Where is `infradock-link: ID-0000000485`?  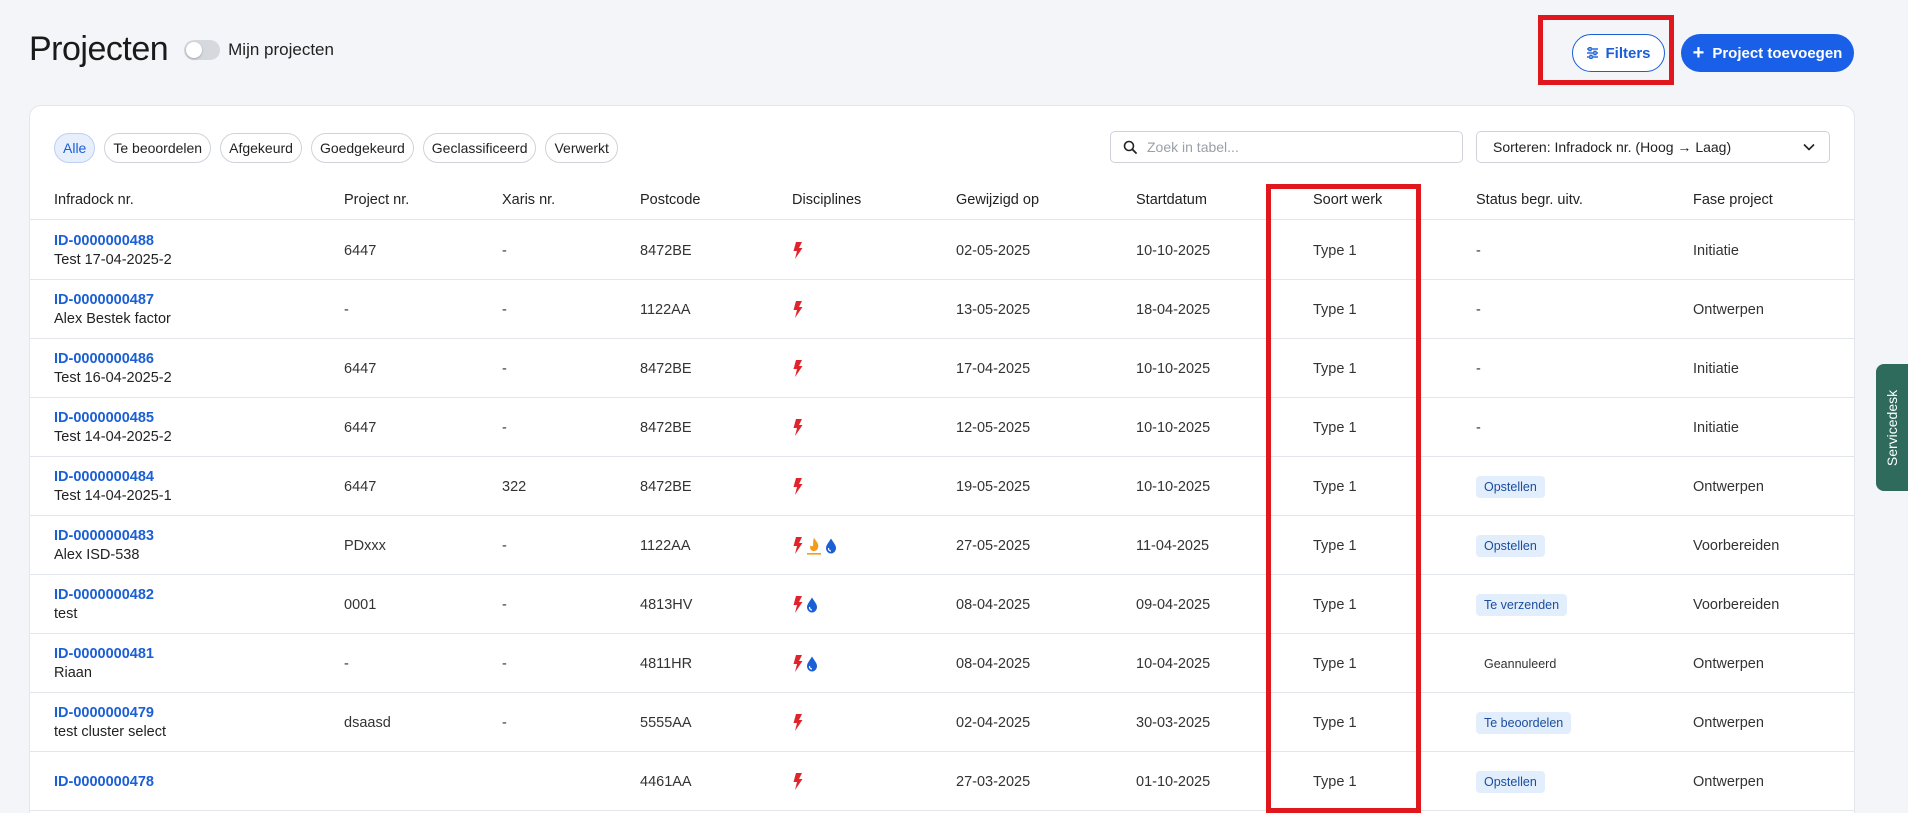
infradock-link: ID-0000000485 is located at coordinates (104, 418).